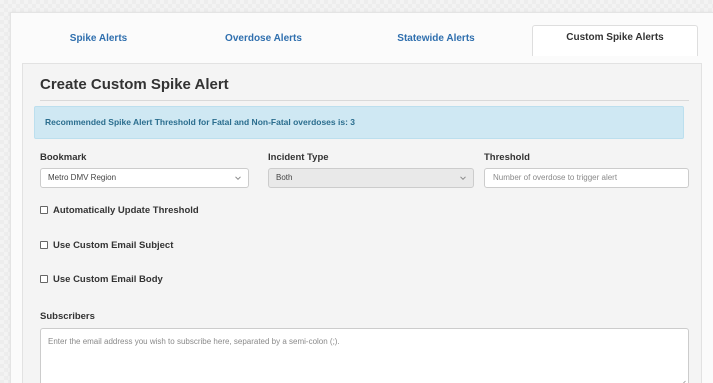 This screenshot has height=383, width=713. I want to click on tab-statewide-alerts: Statewide Alerts, so click(436, 41).